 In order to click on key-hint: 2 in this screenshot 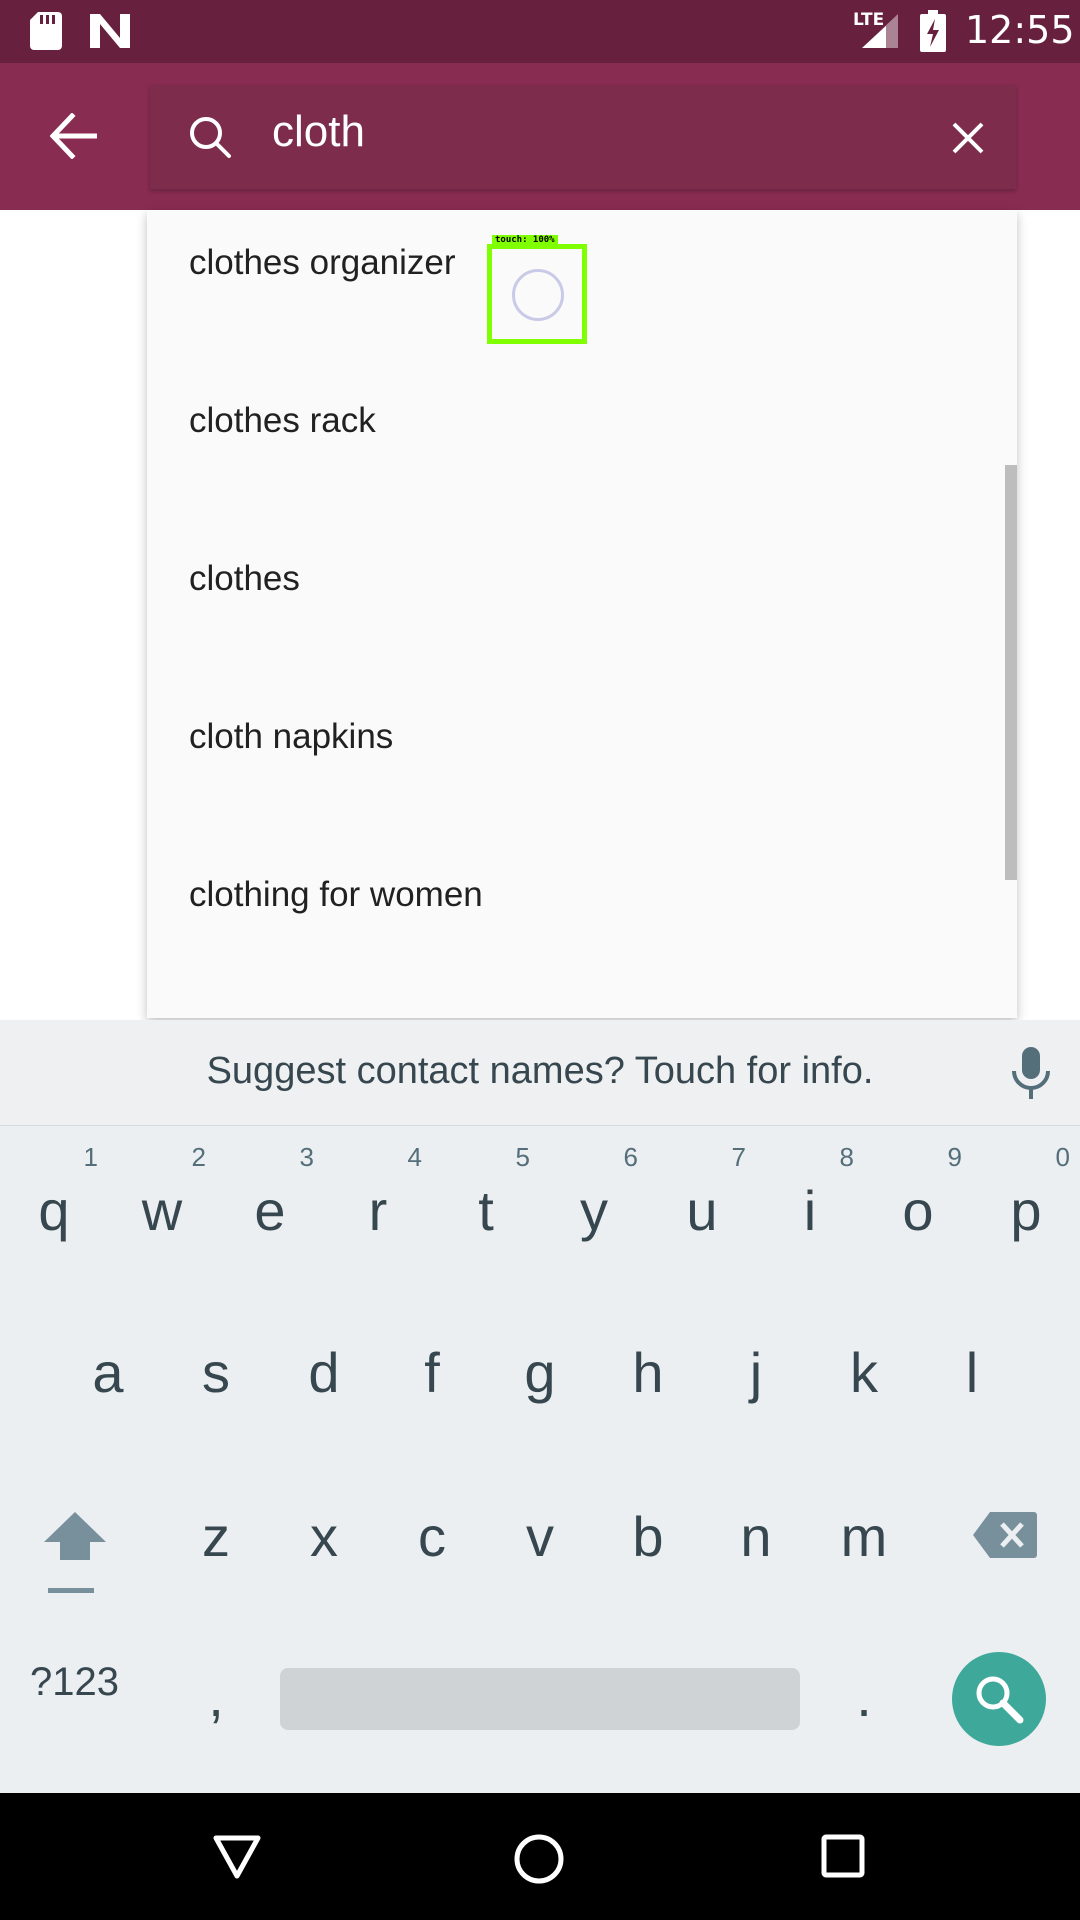, I will do `click(198, 1157)`.